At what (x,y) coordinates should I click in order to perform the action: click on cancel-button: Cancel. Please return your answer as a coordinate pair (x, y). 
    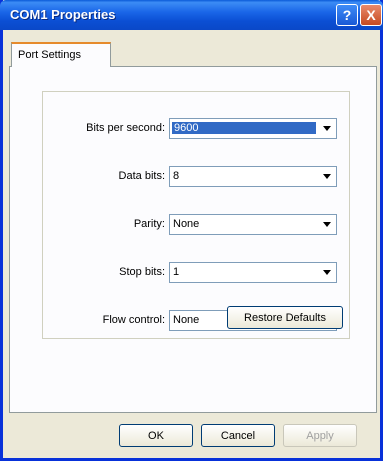
    Looking at the image, I should click on (238, 435).